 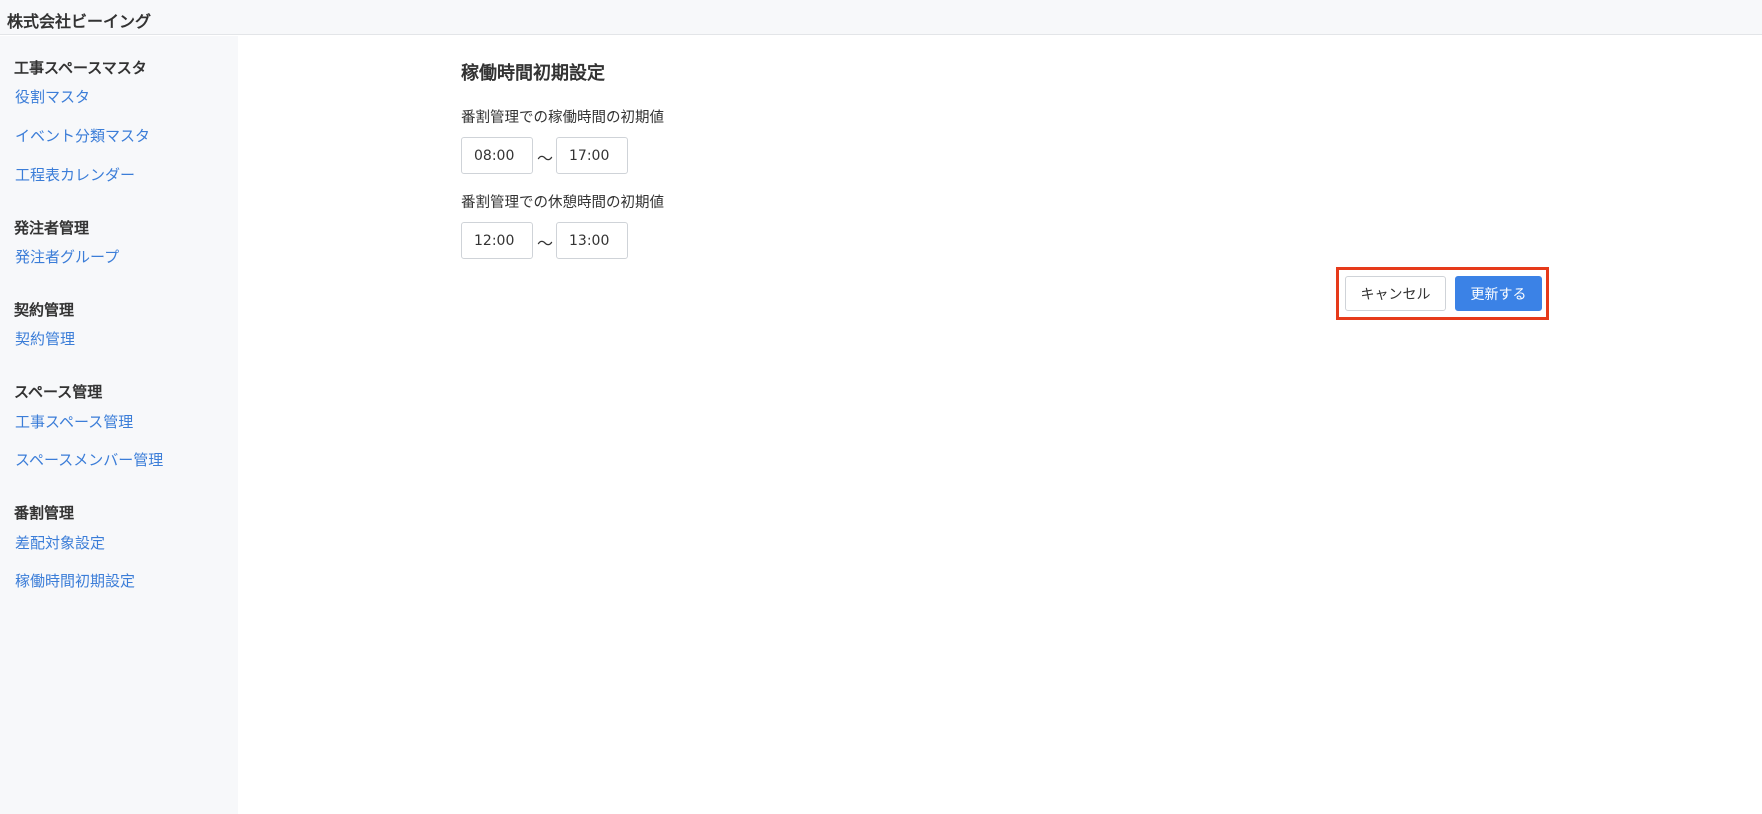 What do you see at coordinates (497, 155) in the screenshot?
I see `working-hours-start-input` at bounding box center [497, 155].